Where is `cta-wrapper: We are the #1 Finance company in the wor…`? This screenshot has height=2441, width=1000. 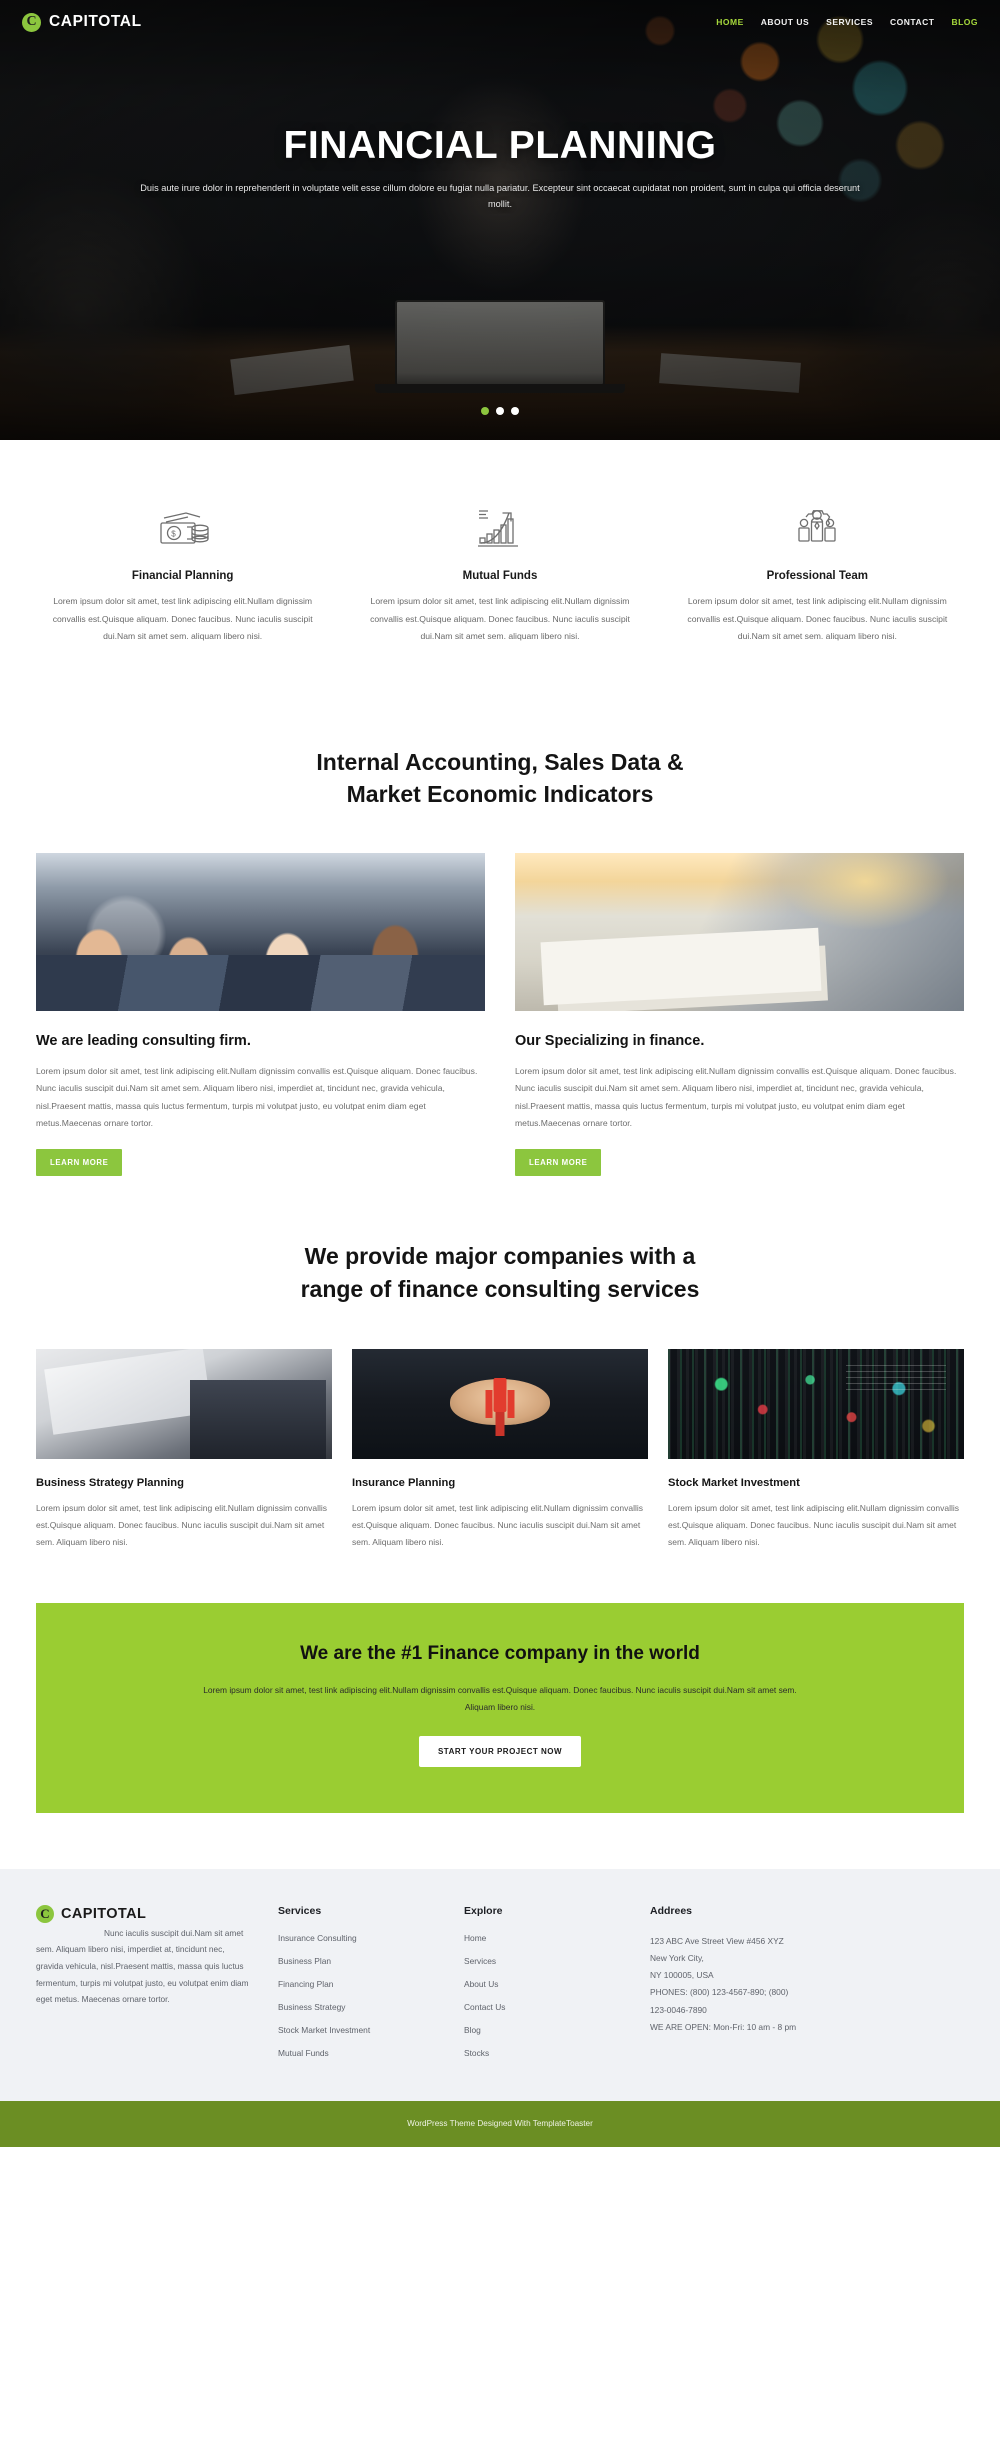
cta-wrapper: We are the #1 Finance company in the wor… is located at coordinates (500, 1682).